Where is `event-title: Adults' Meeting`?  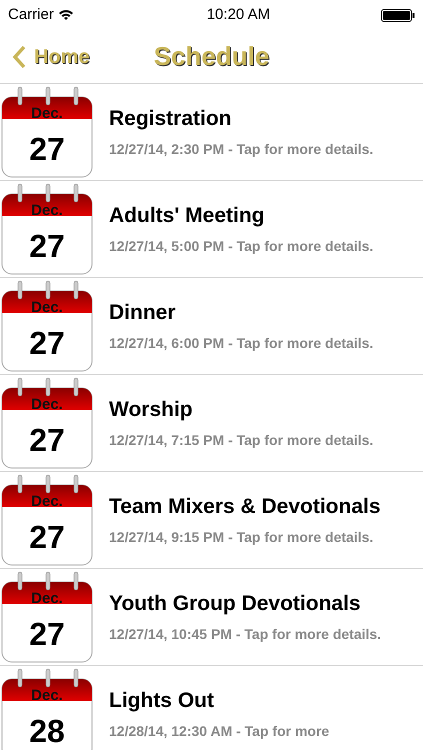 event-title: Adults' Meeting is located at coordinates (187, 216).